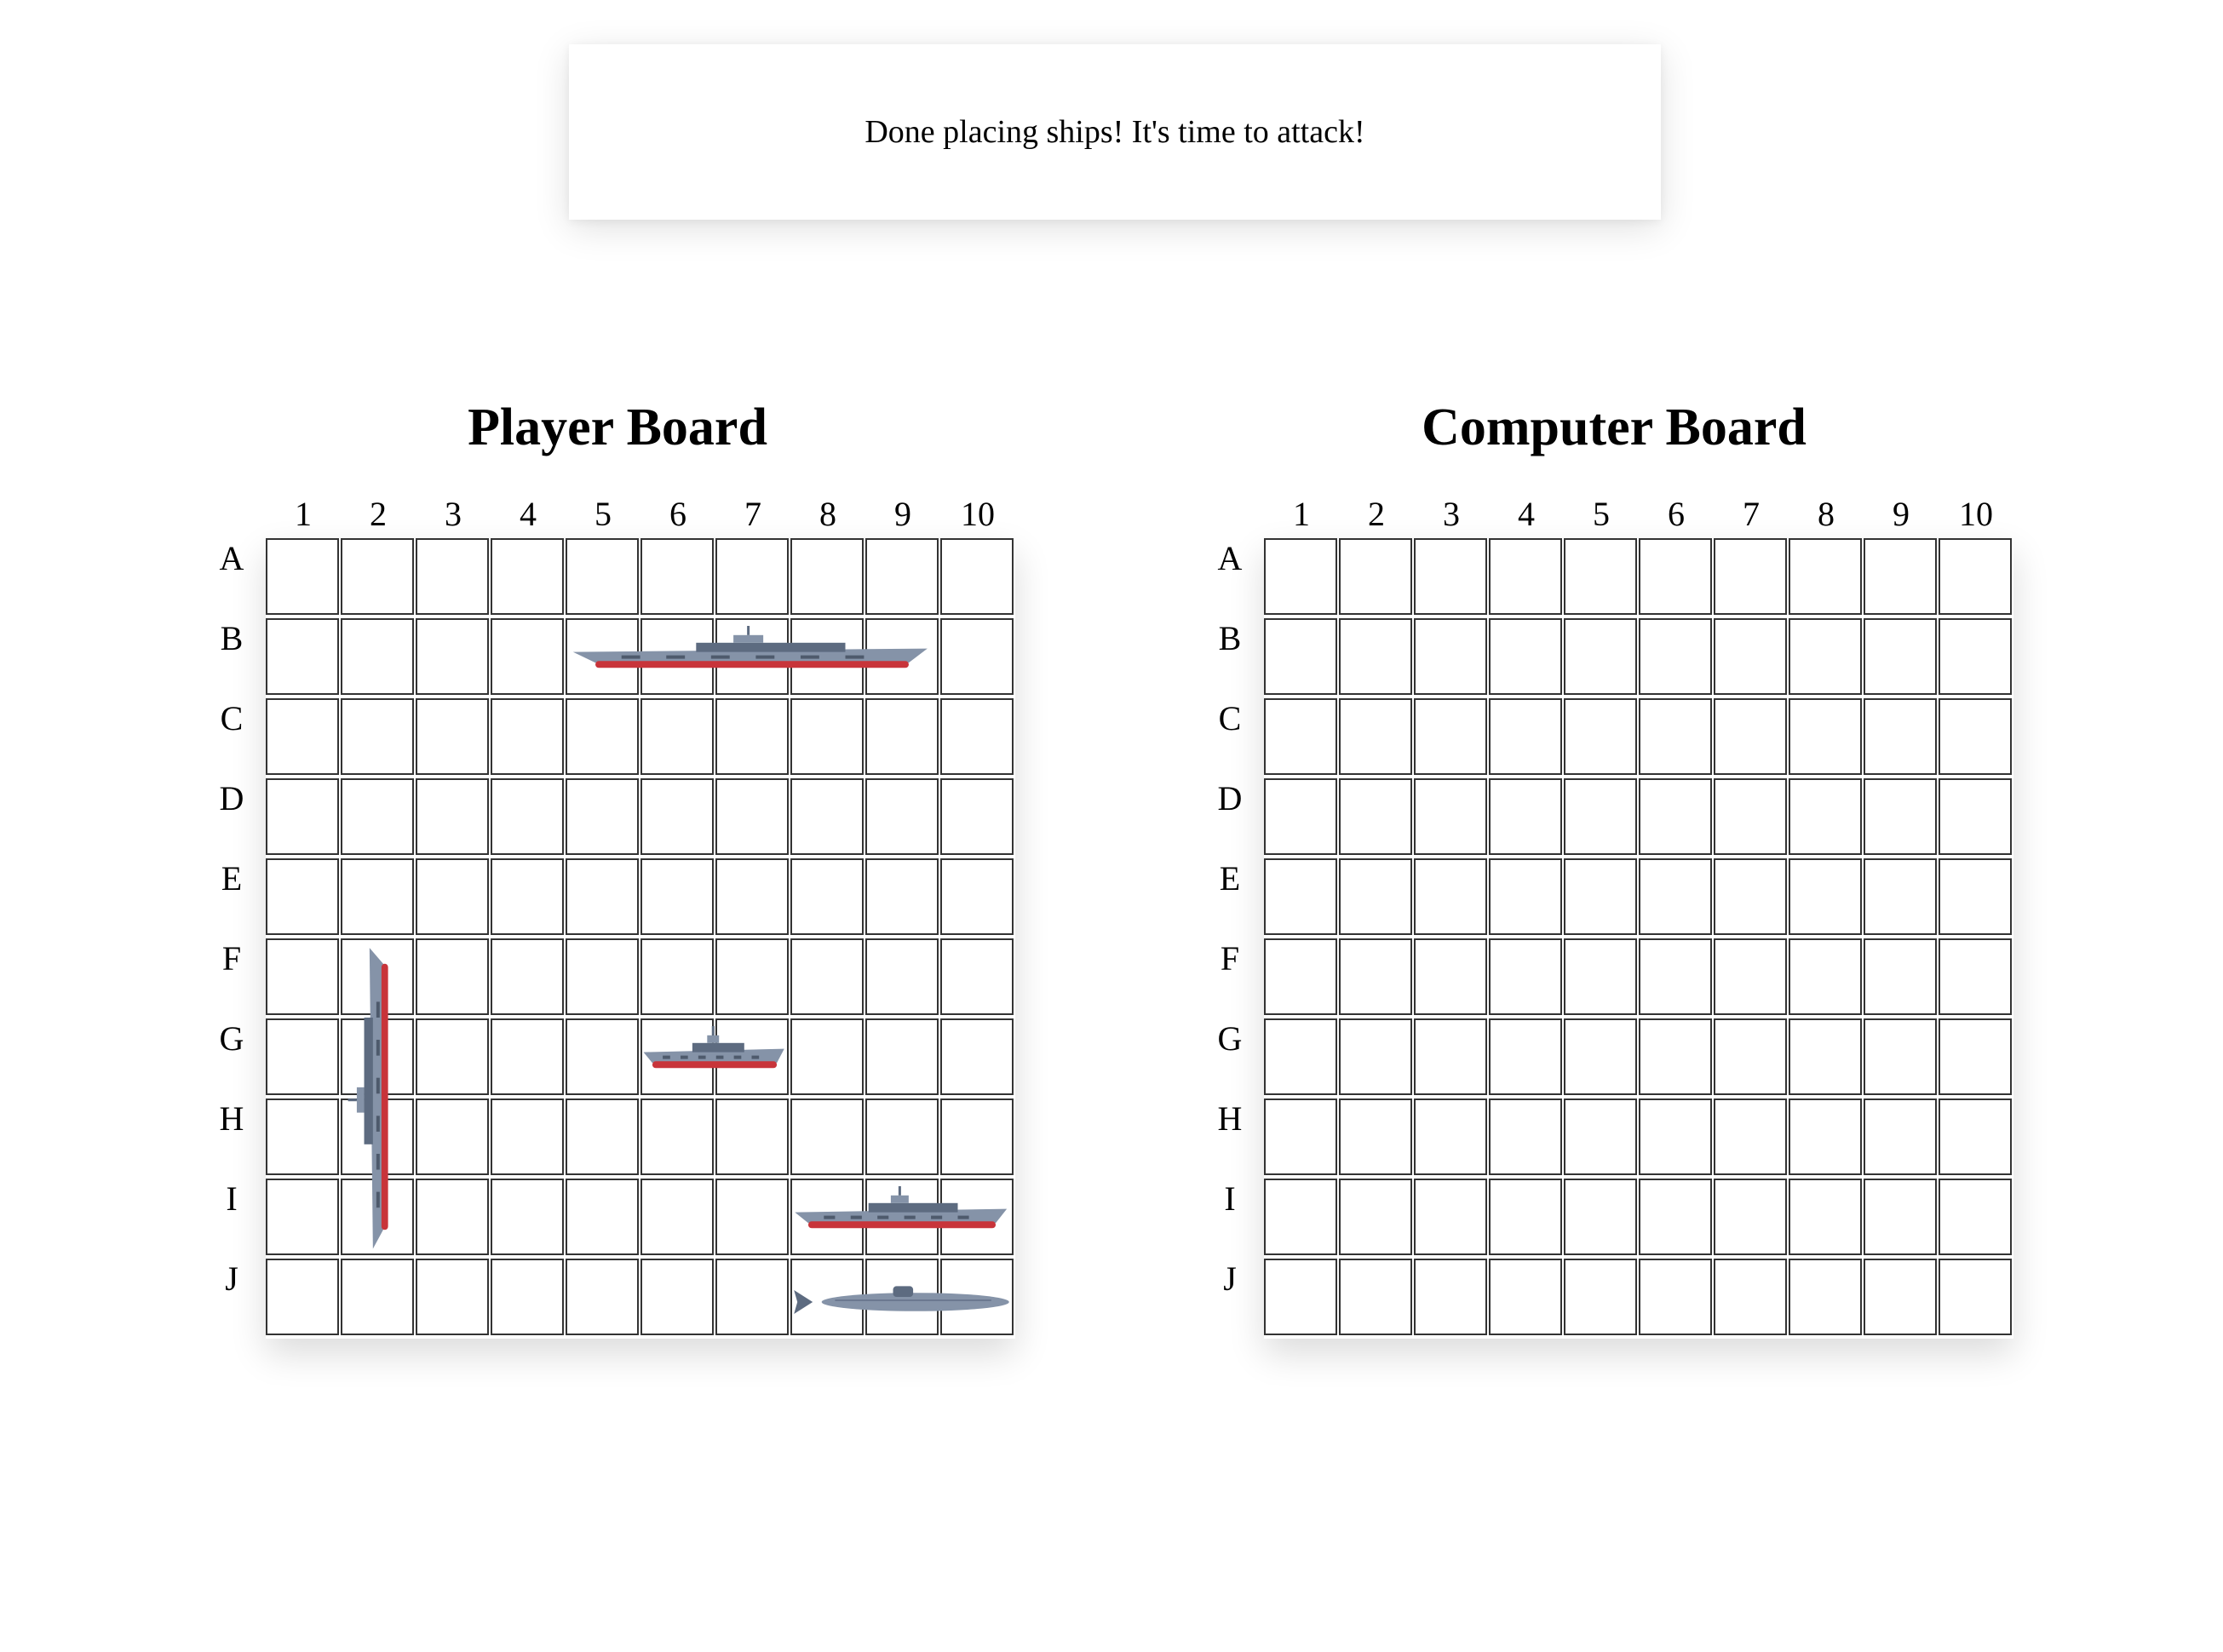  What do you see at coordinates (527, 576) in the screenshot?
I see `player-cell-a4` at bounding box center [527, 576].